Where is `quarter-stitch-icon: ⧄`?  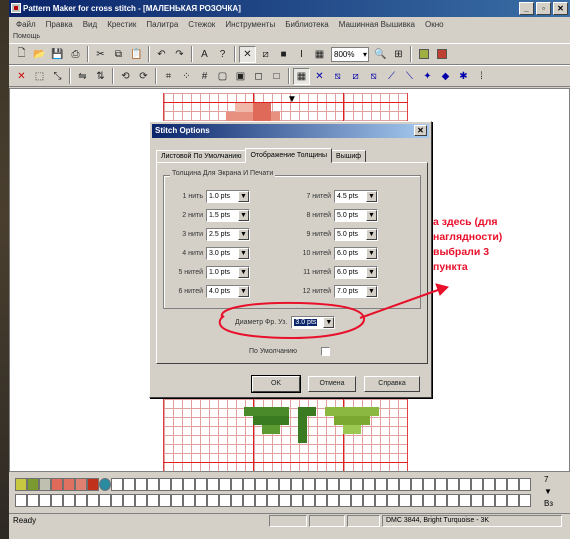
quarter-stitch-icon: ⧄ is located at coordinates (355, 76).